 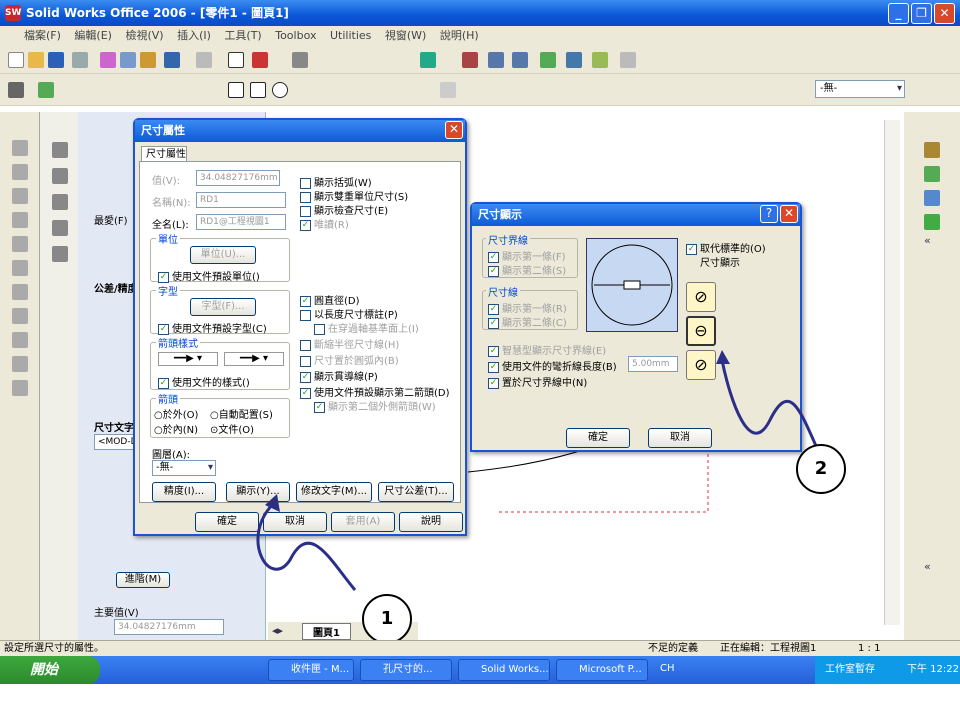 I want to click on status-bar: 設定所選尺寸的屬性。 不足的定義 正在編輯：工程視圖1 1 : 1, so click(x=480, y=648).